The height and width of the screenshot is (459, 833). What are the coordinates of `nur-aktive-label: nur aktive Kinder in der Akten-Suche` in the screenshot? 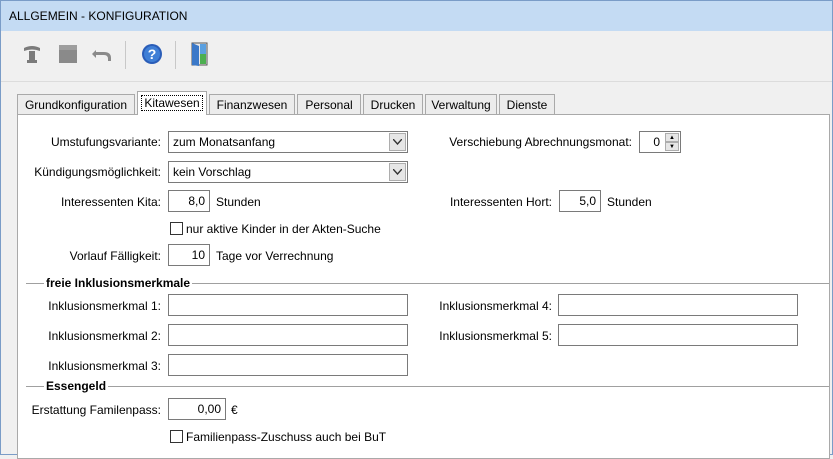 It's located at (283, 229).